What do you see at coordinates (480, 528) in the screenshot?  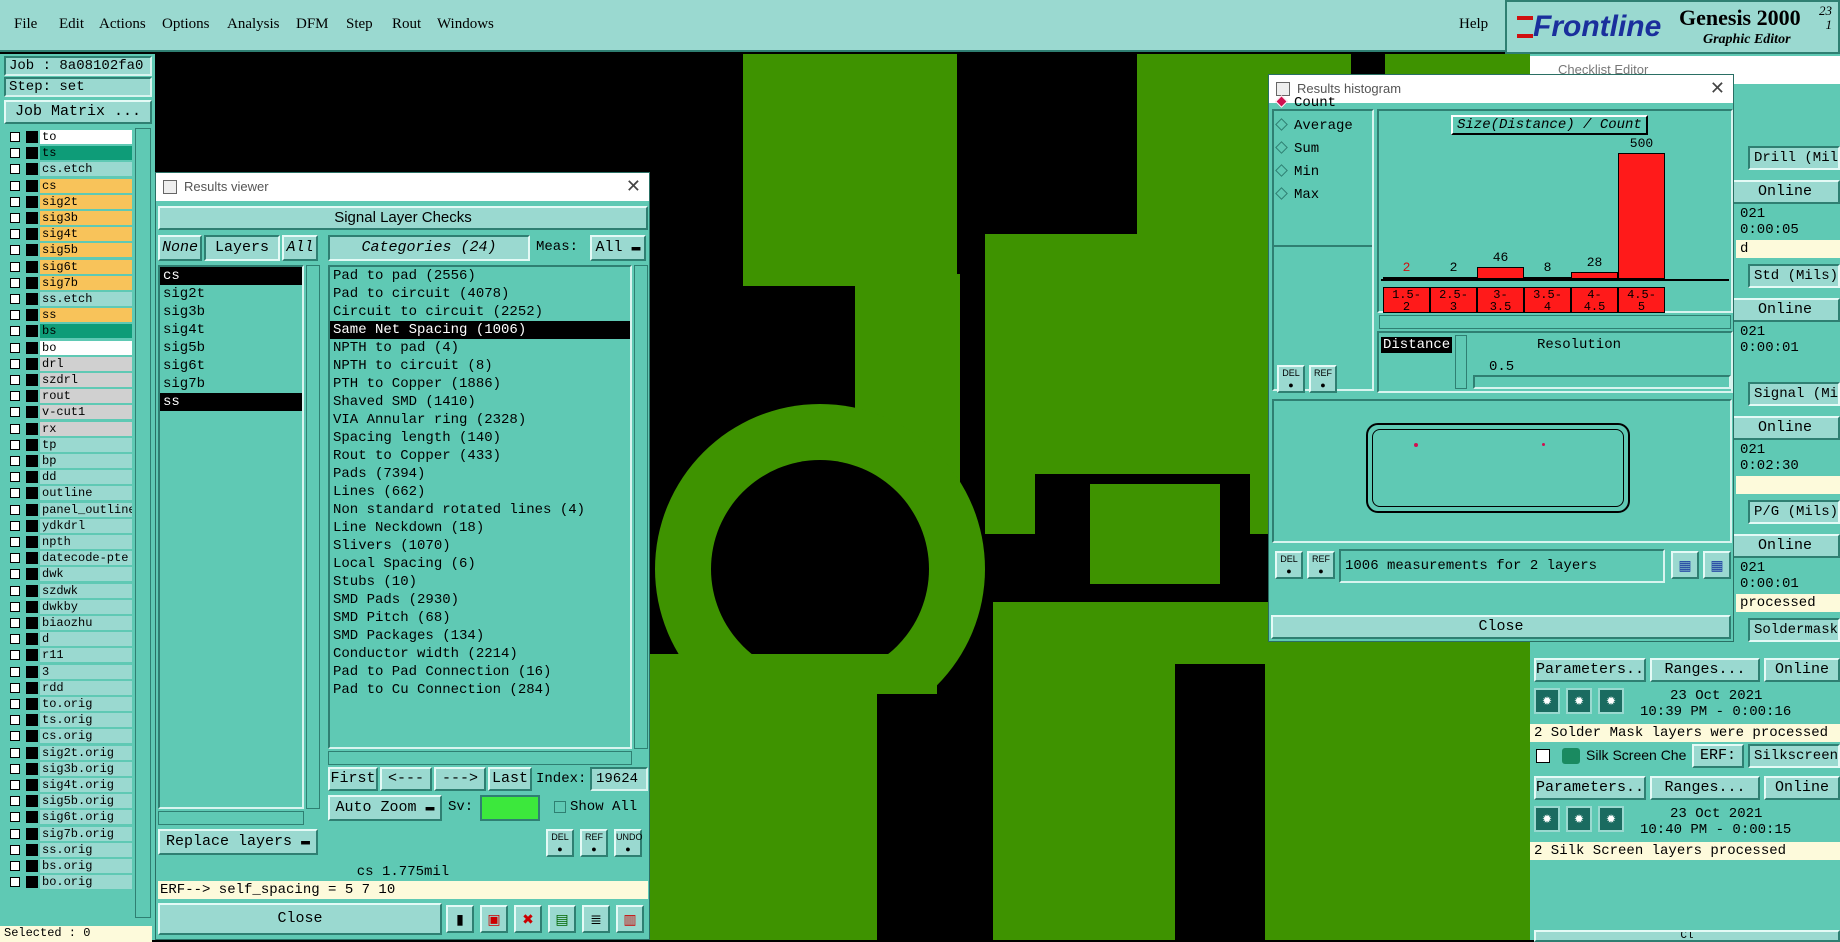 I see `category-item: Line Neckdown (18)` at bounding box center [480, 528].